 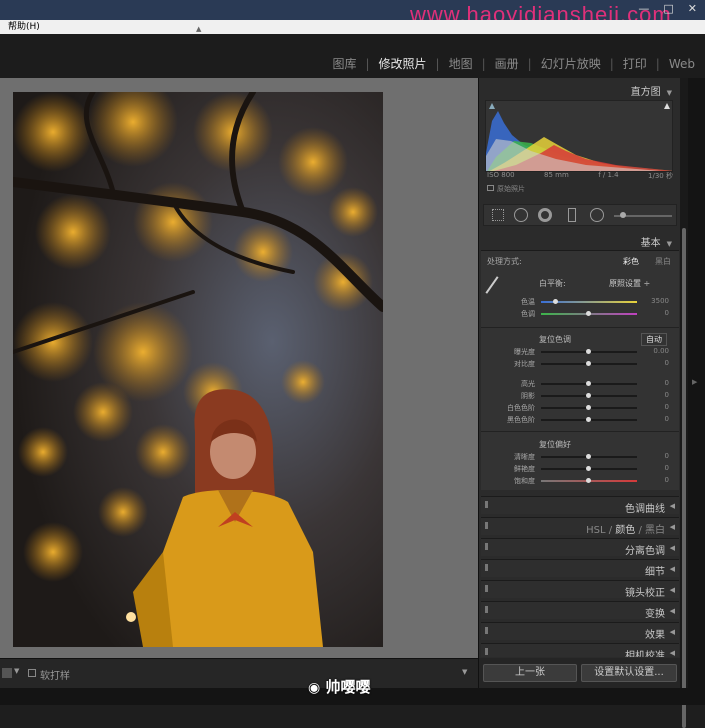 What do you see at coordinates (530, 673) in the screenshot?
I see `previous-button: 上一张` at bounding box center [530, 673].